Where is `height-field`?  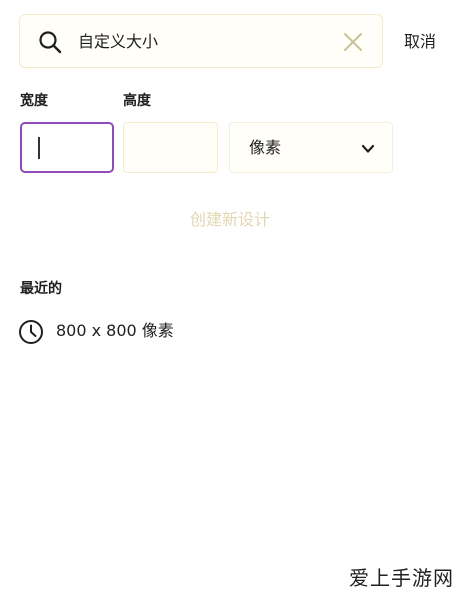
height-field is located at coordinates (170, 147).